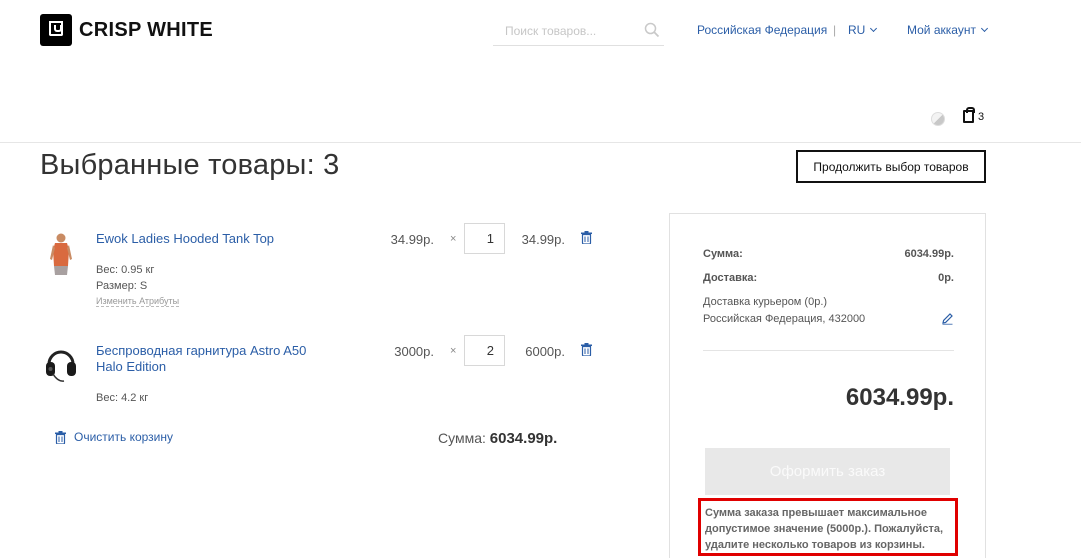 This screenshot has width=1081, height=558. Describe the element at coordinates (723, 254) in the screenshot. I see `summary-sum-label: Сумма:` at that location.